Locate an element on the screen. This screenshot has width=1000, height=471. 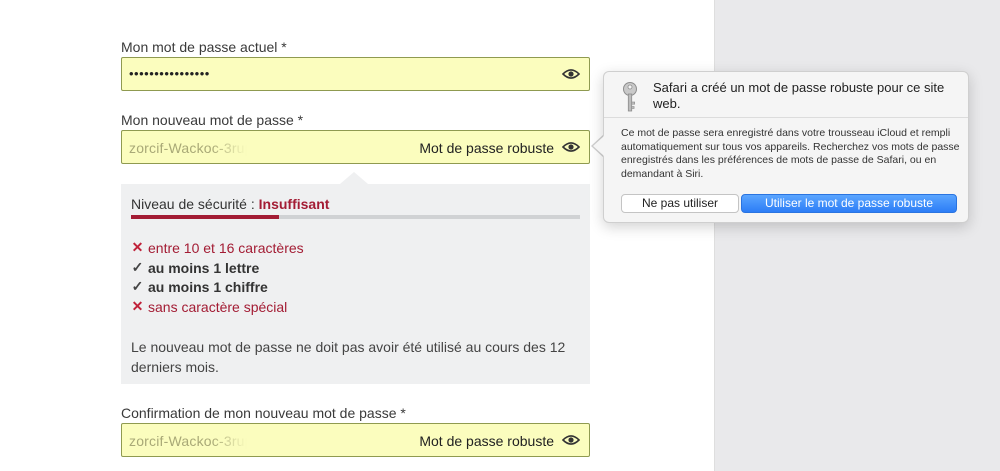
use-strong-password-button: Utiliser le mot de passe robuste is located at coordinates (849, 203).